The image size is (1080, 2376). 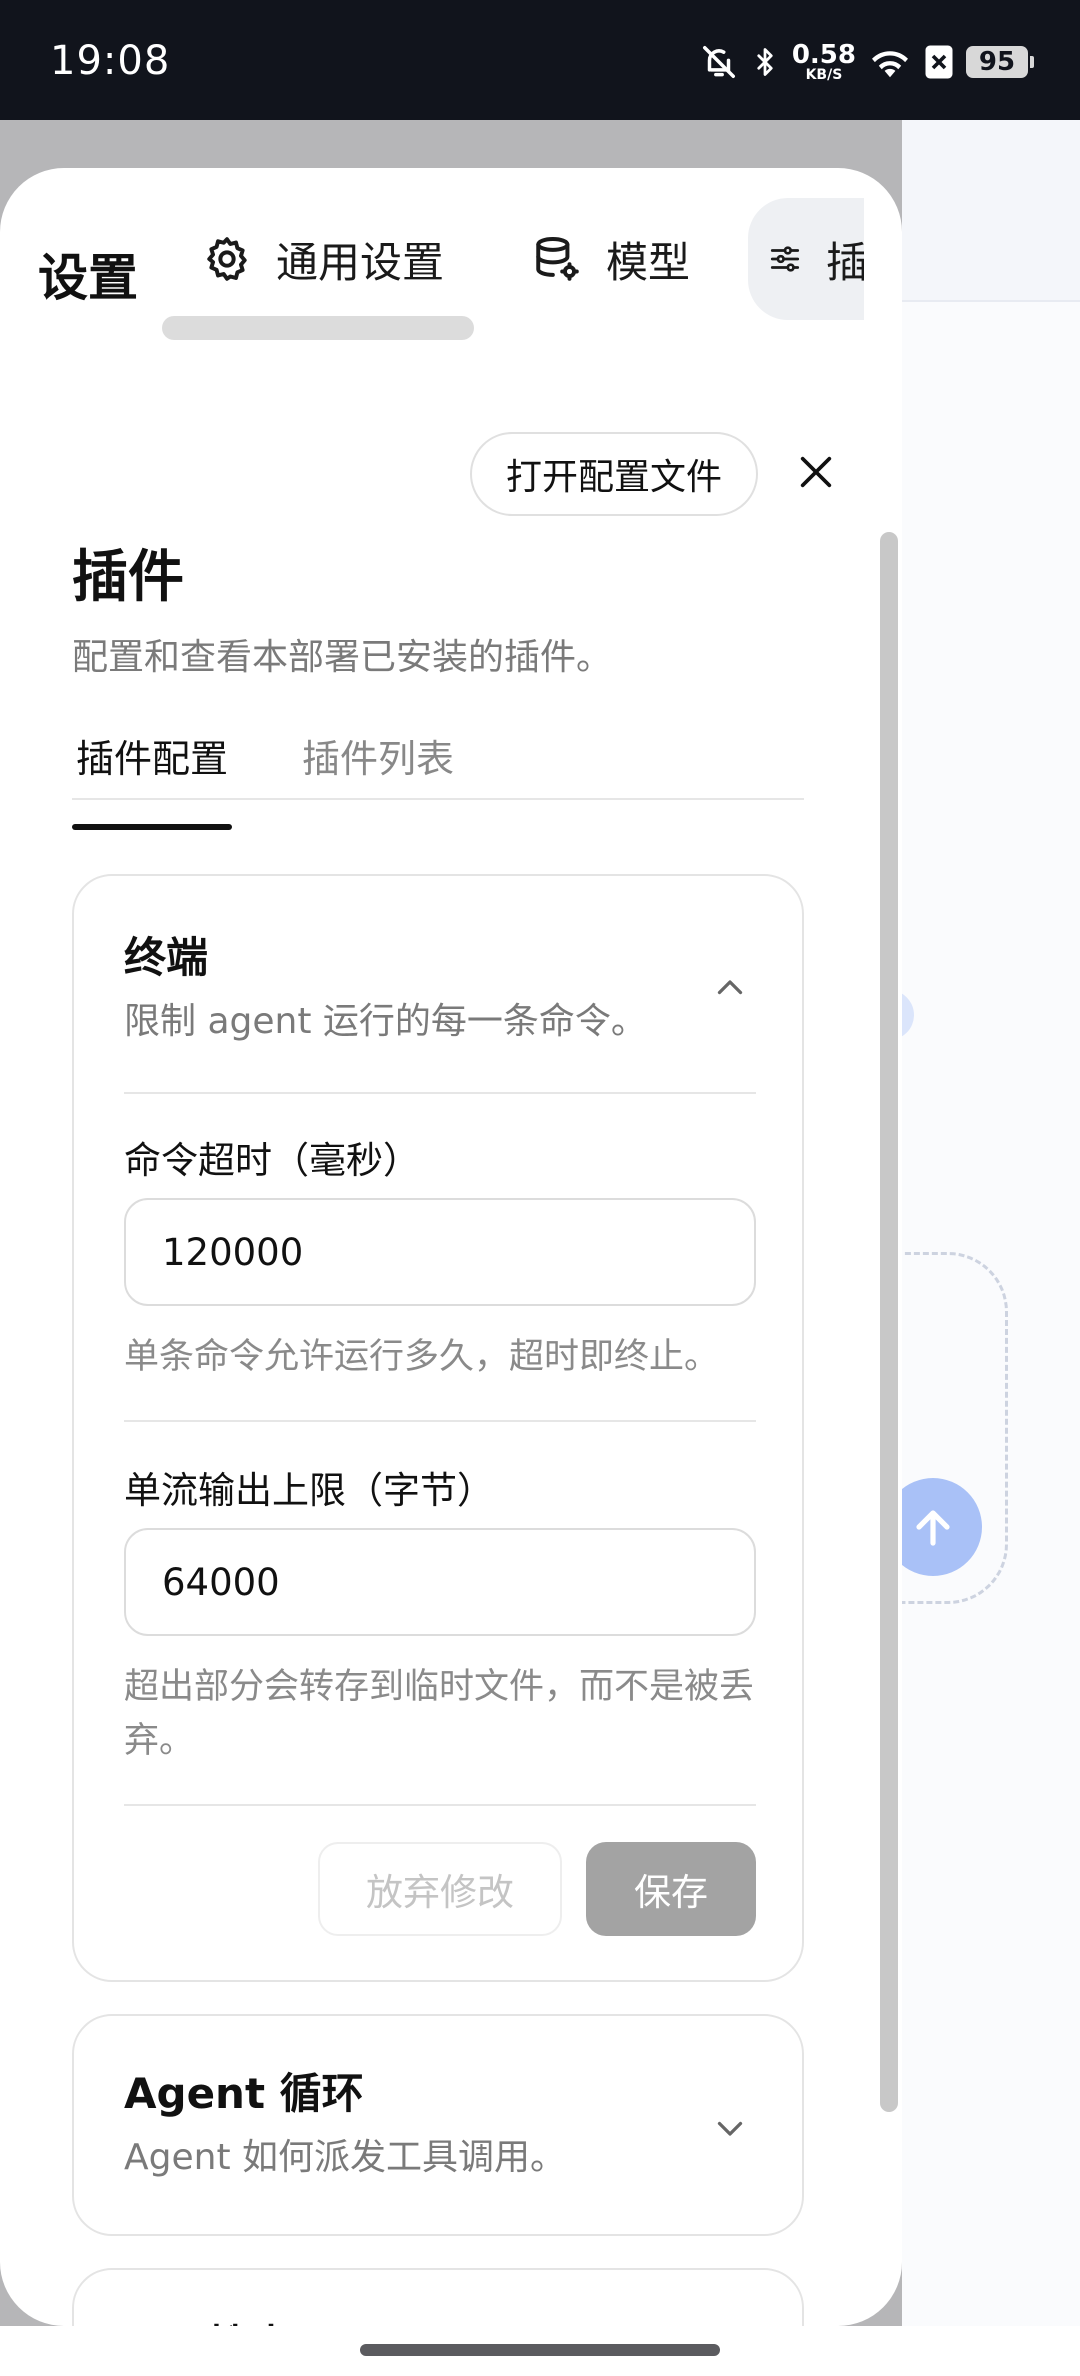 I want to click on tab-scroll-indicator, so click(x=318, y=328).